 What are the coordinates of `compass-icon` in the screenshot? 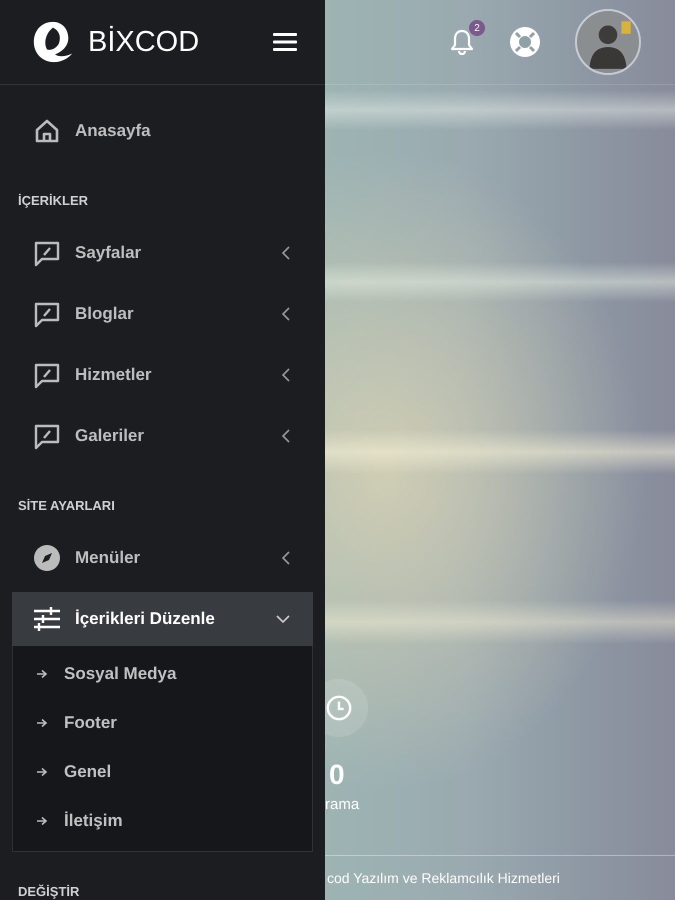 It's located at (47, 558).